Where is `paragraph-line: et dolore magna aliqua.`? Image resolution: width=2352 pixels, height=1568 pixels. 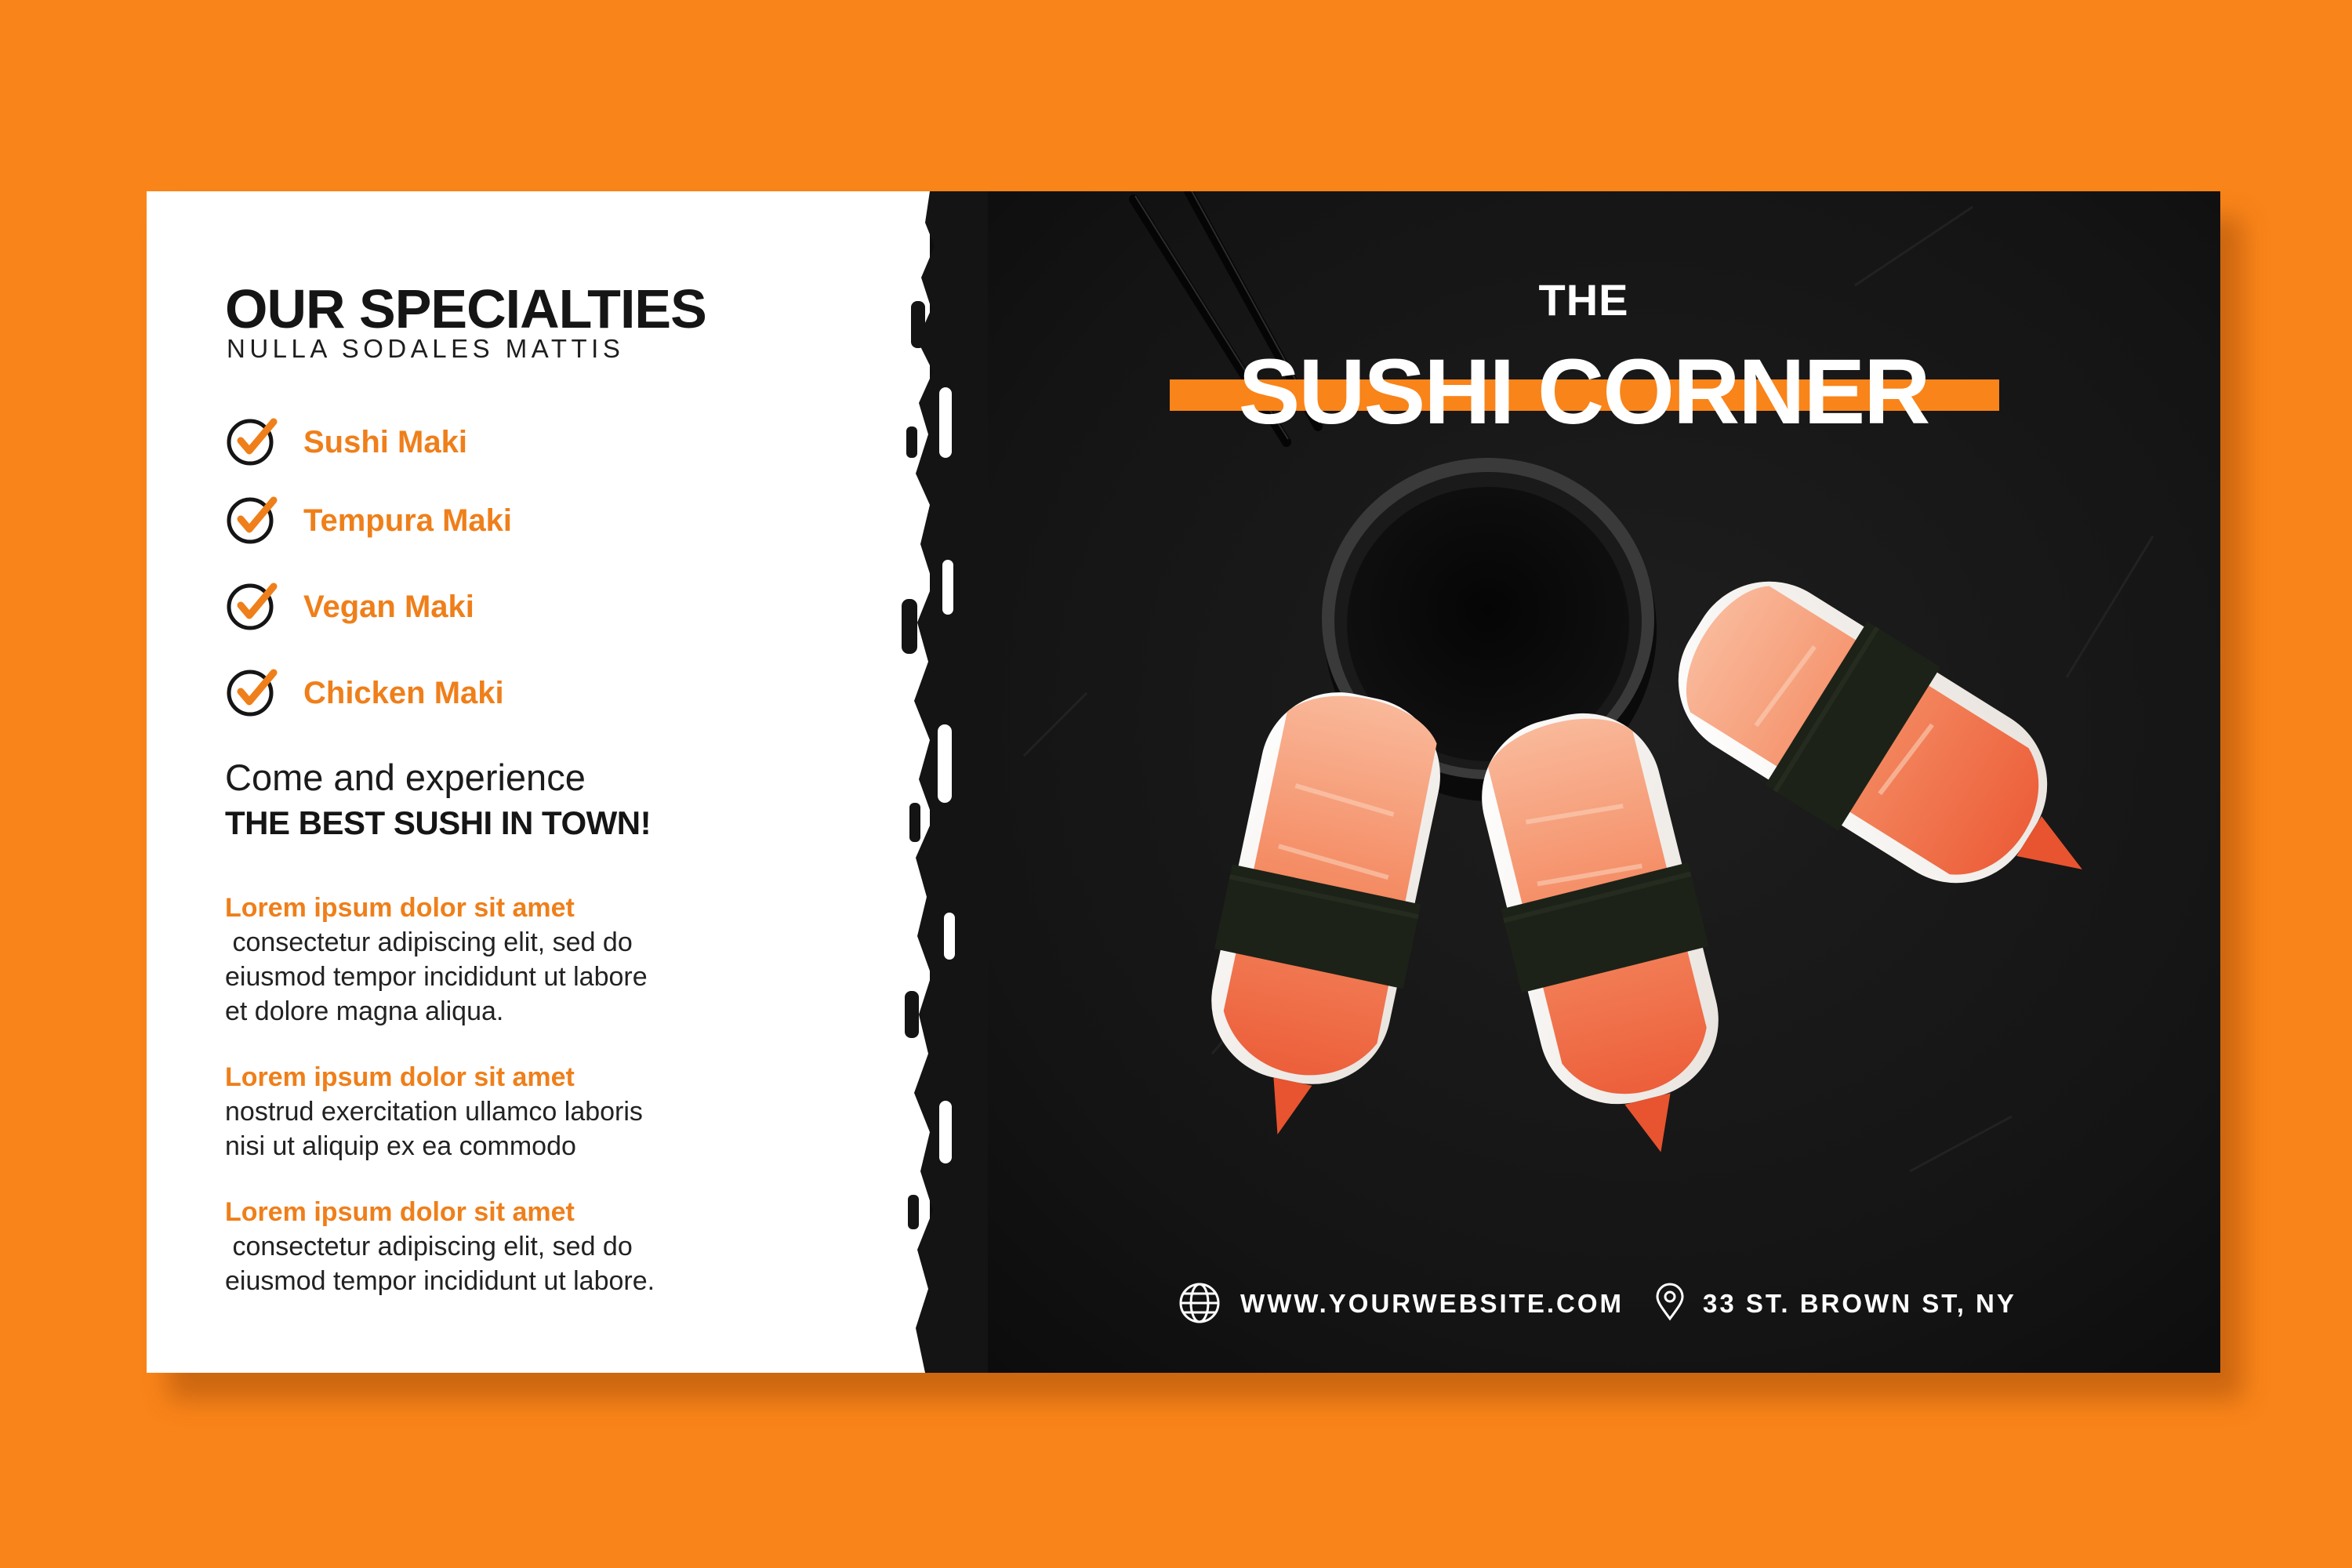
paragraph-line: et dolore magna aliqua. is located at coordinates (364, 1011).